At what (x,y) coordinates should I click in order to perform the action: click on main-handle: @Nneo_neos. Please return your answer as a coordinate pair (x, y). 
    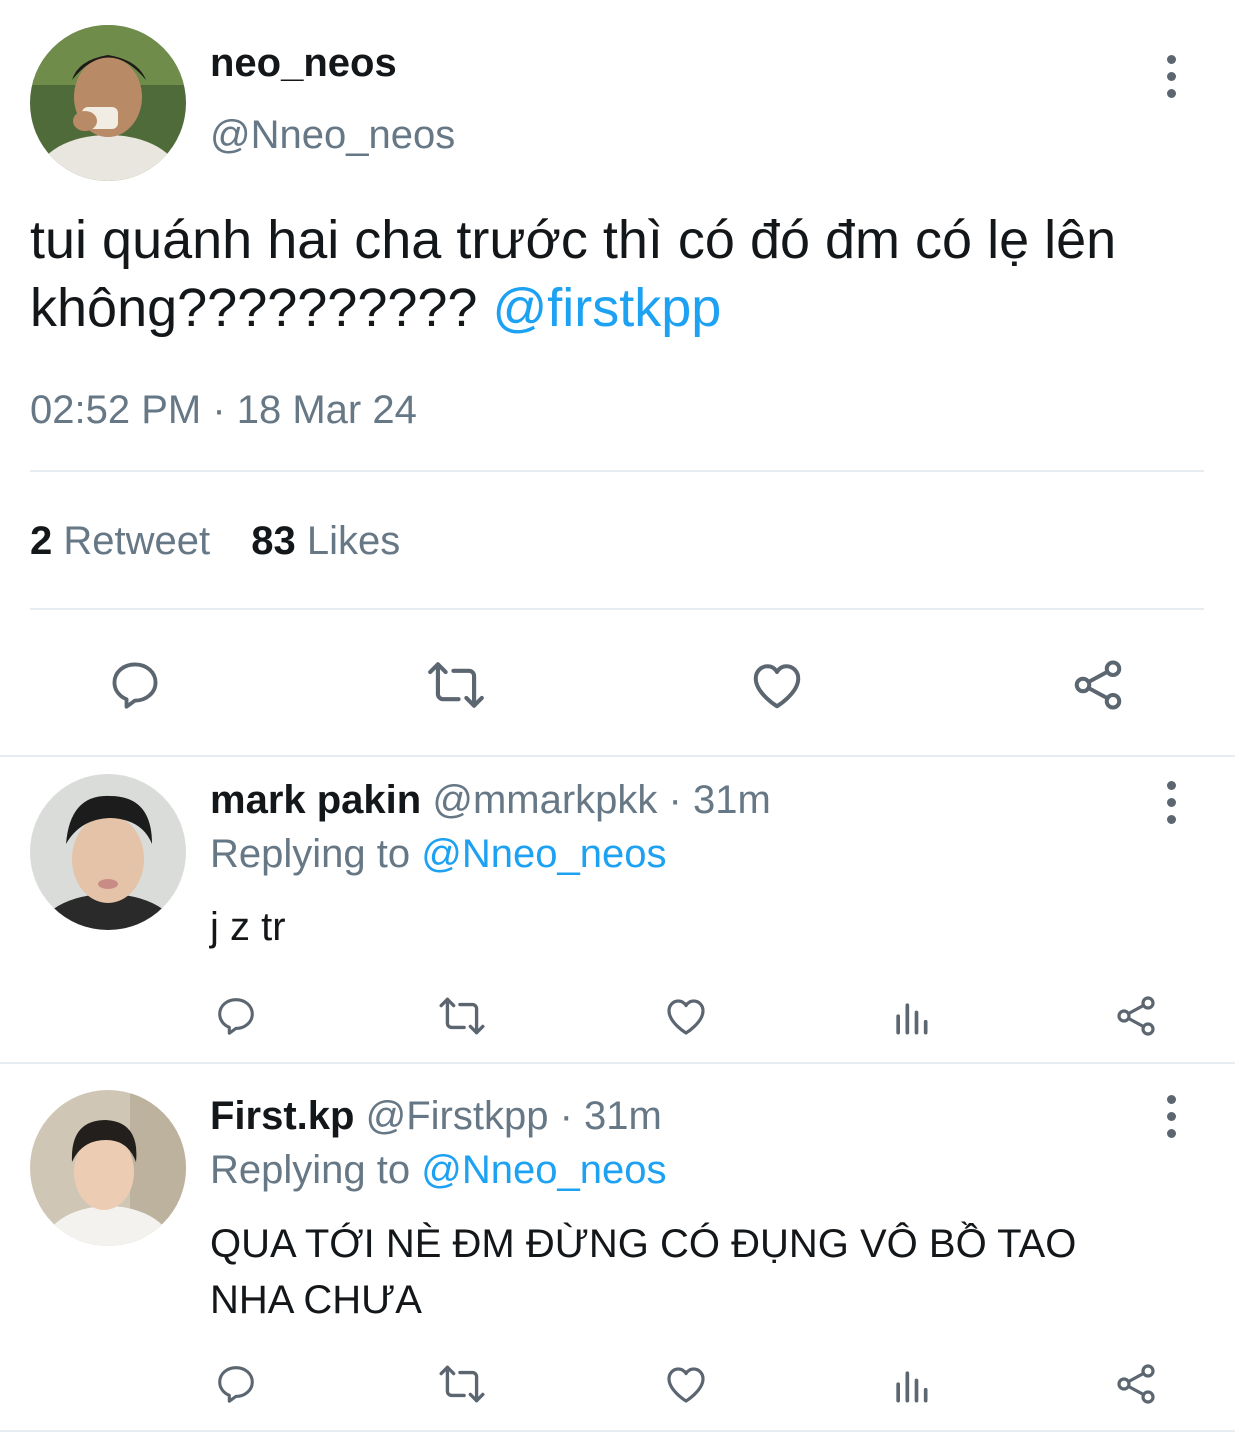
    Looking at the image, I should click on (332, 135).